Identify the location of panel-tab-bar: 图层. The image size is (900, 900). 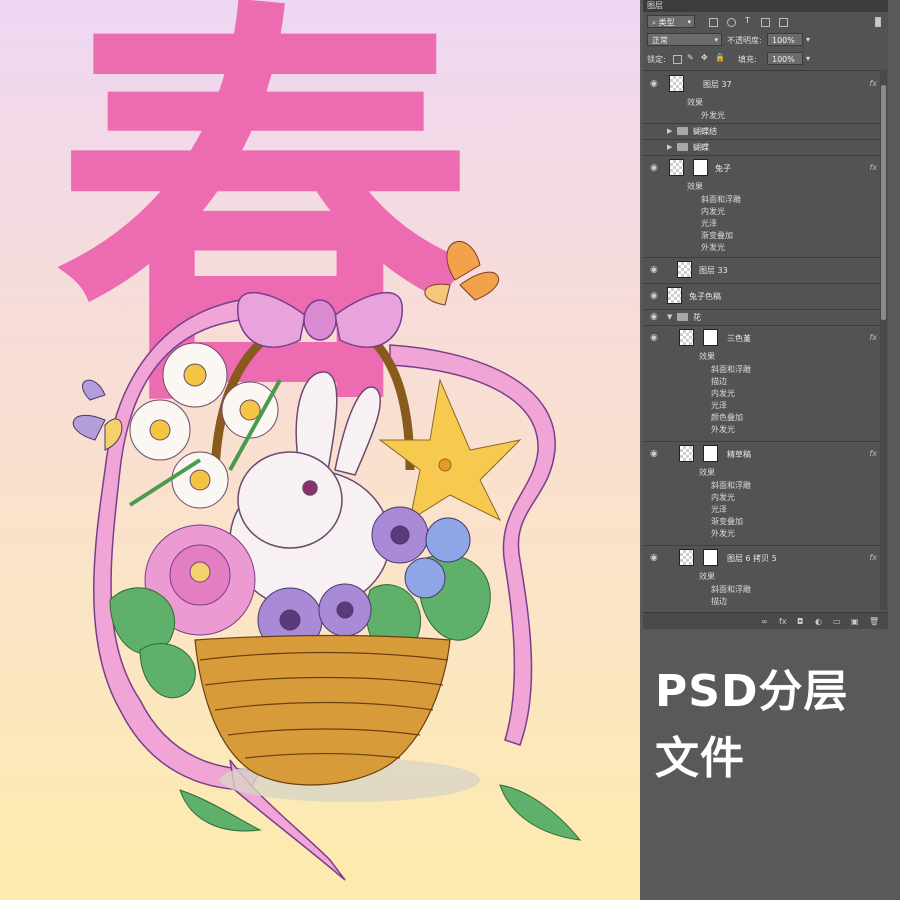
(765, 6).